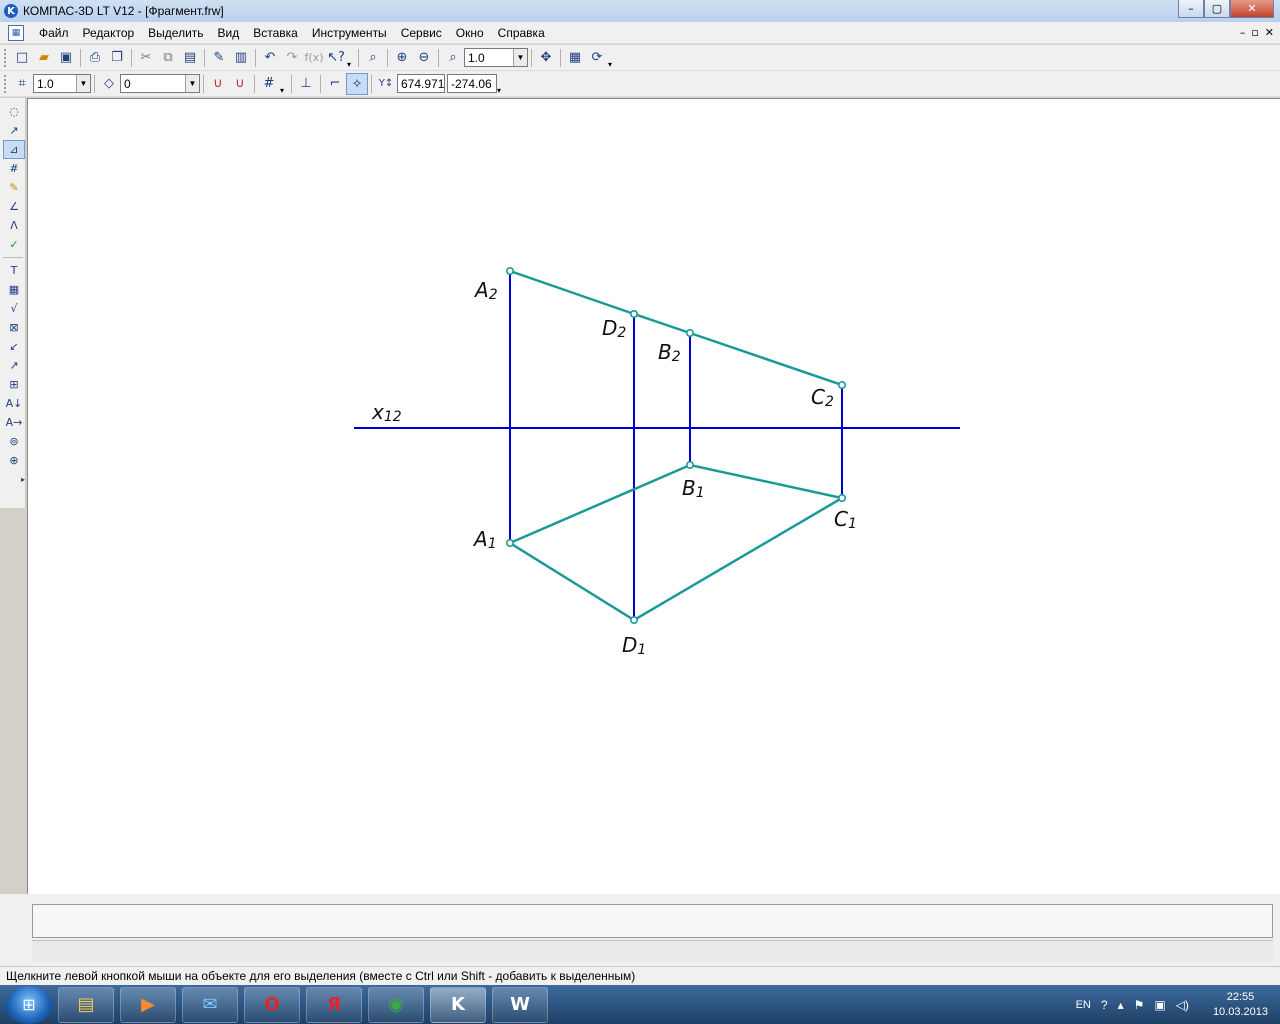  Describe the element at coordinates (16, 32) in the screenshot. I see `document-icon: ▦` at that location.